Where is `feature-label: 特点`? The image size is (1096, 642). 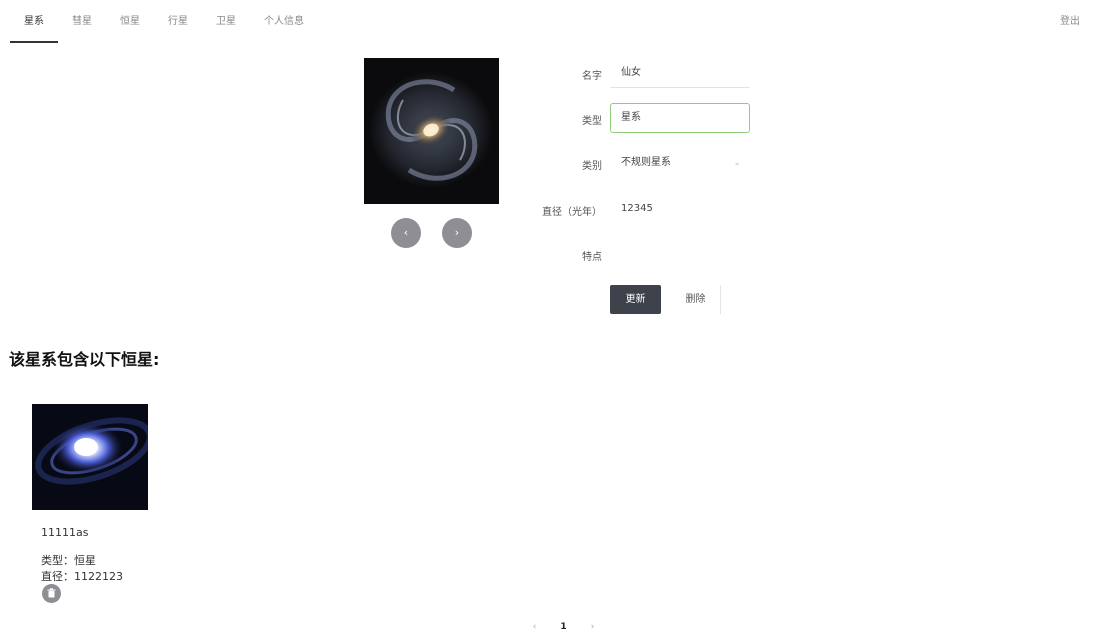 feature-label: 特点 is located at coordinates (592, 257).